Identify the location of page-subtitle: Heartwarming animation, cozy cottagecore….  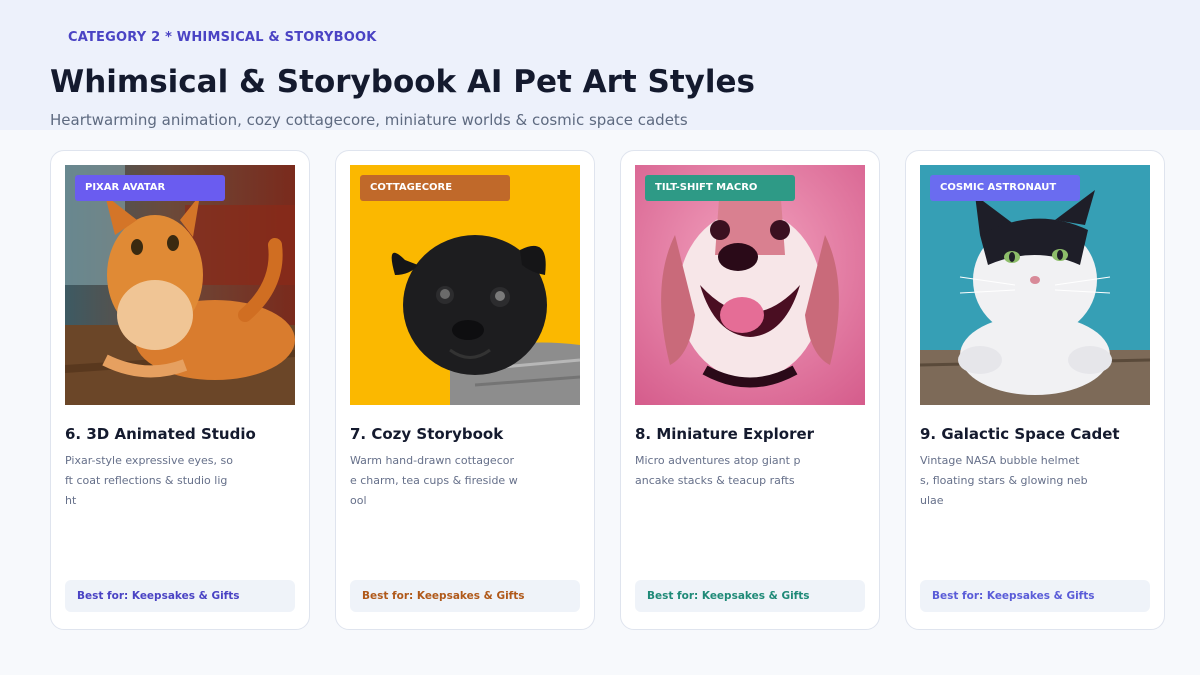
(369, 120).